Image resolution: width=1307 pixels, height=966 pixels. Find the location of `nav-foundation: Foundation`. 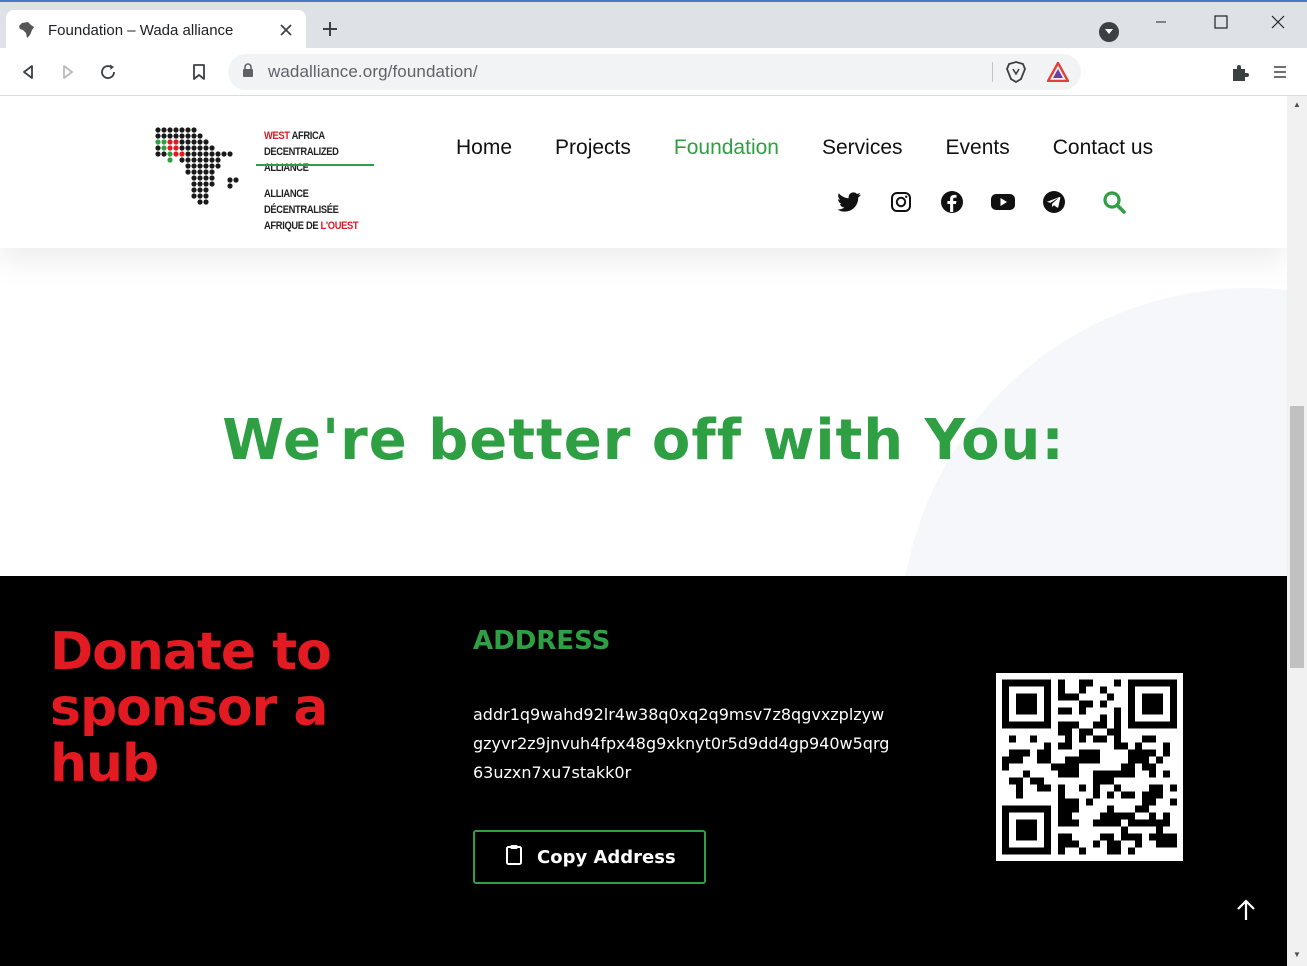

nav-foundation: Foundation is located at coordinates (726, 148).